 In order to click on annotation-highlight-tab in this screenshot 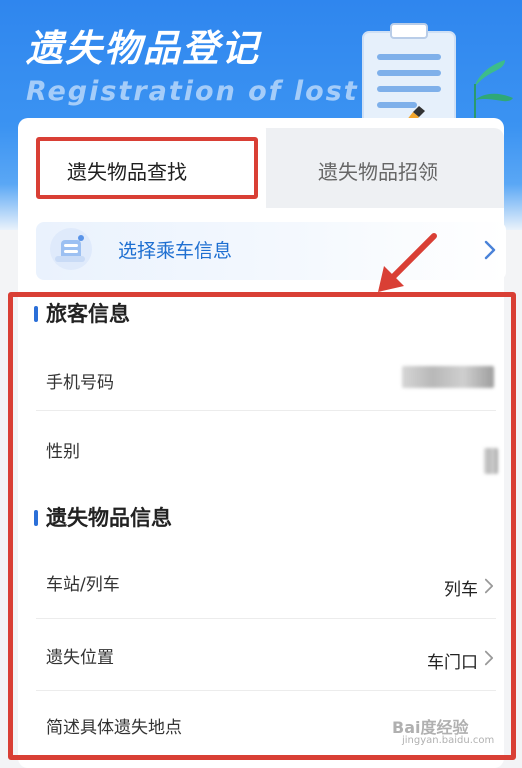, I will do `click(147, 168)`.